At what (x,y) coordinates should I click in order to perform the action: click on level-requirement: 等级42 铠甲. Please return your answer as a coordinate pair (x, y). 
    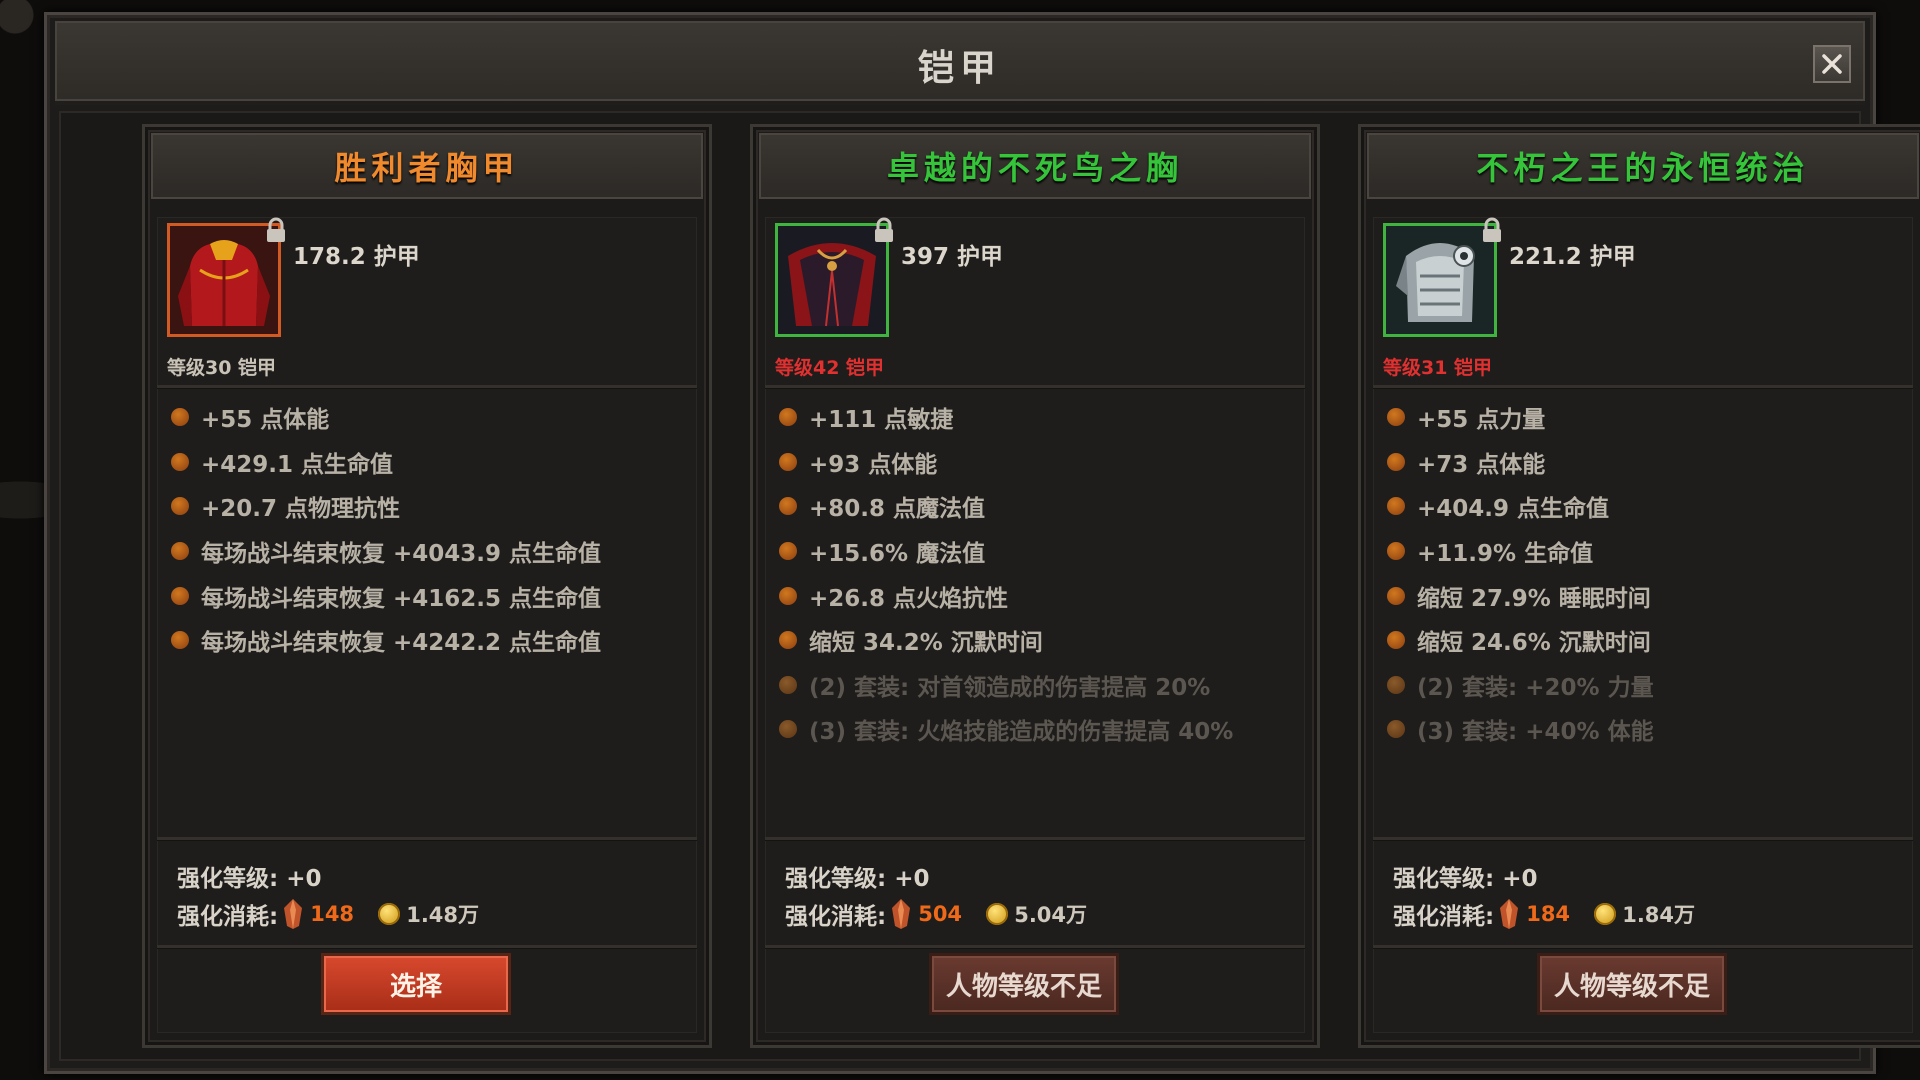
    Looking at the image, I should click on (830, 368).